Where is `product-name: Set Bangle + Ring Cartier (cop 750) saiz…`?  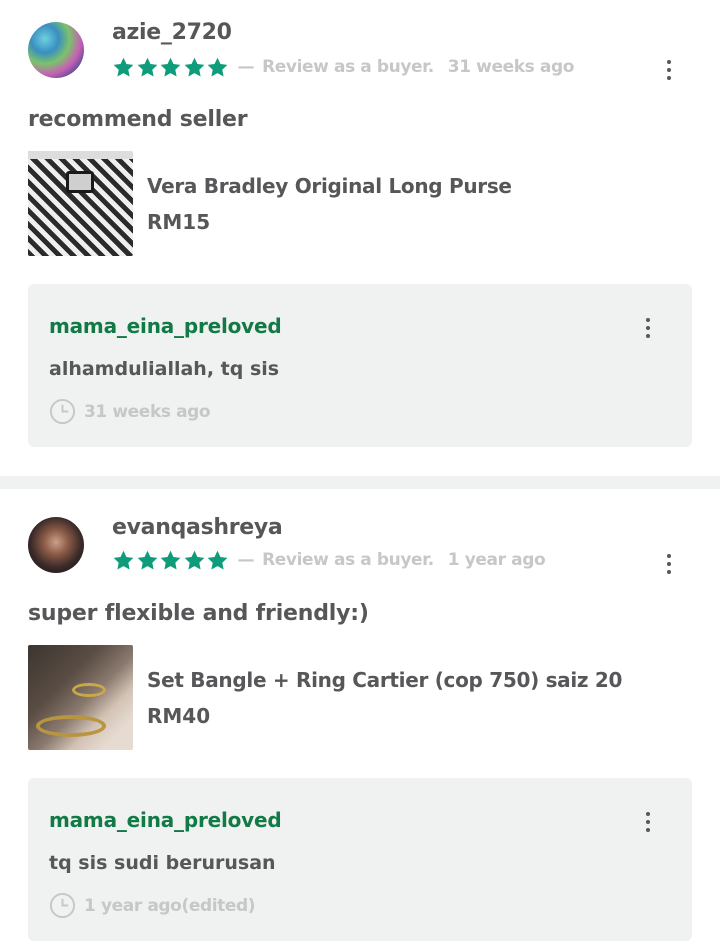 product-name: Set Bangle + Ring Cartier (cop 750) saiz… is located at coordinates (384, 680).